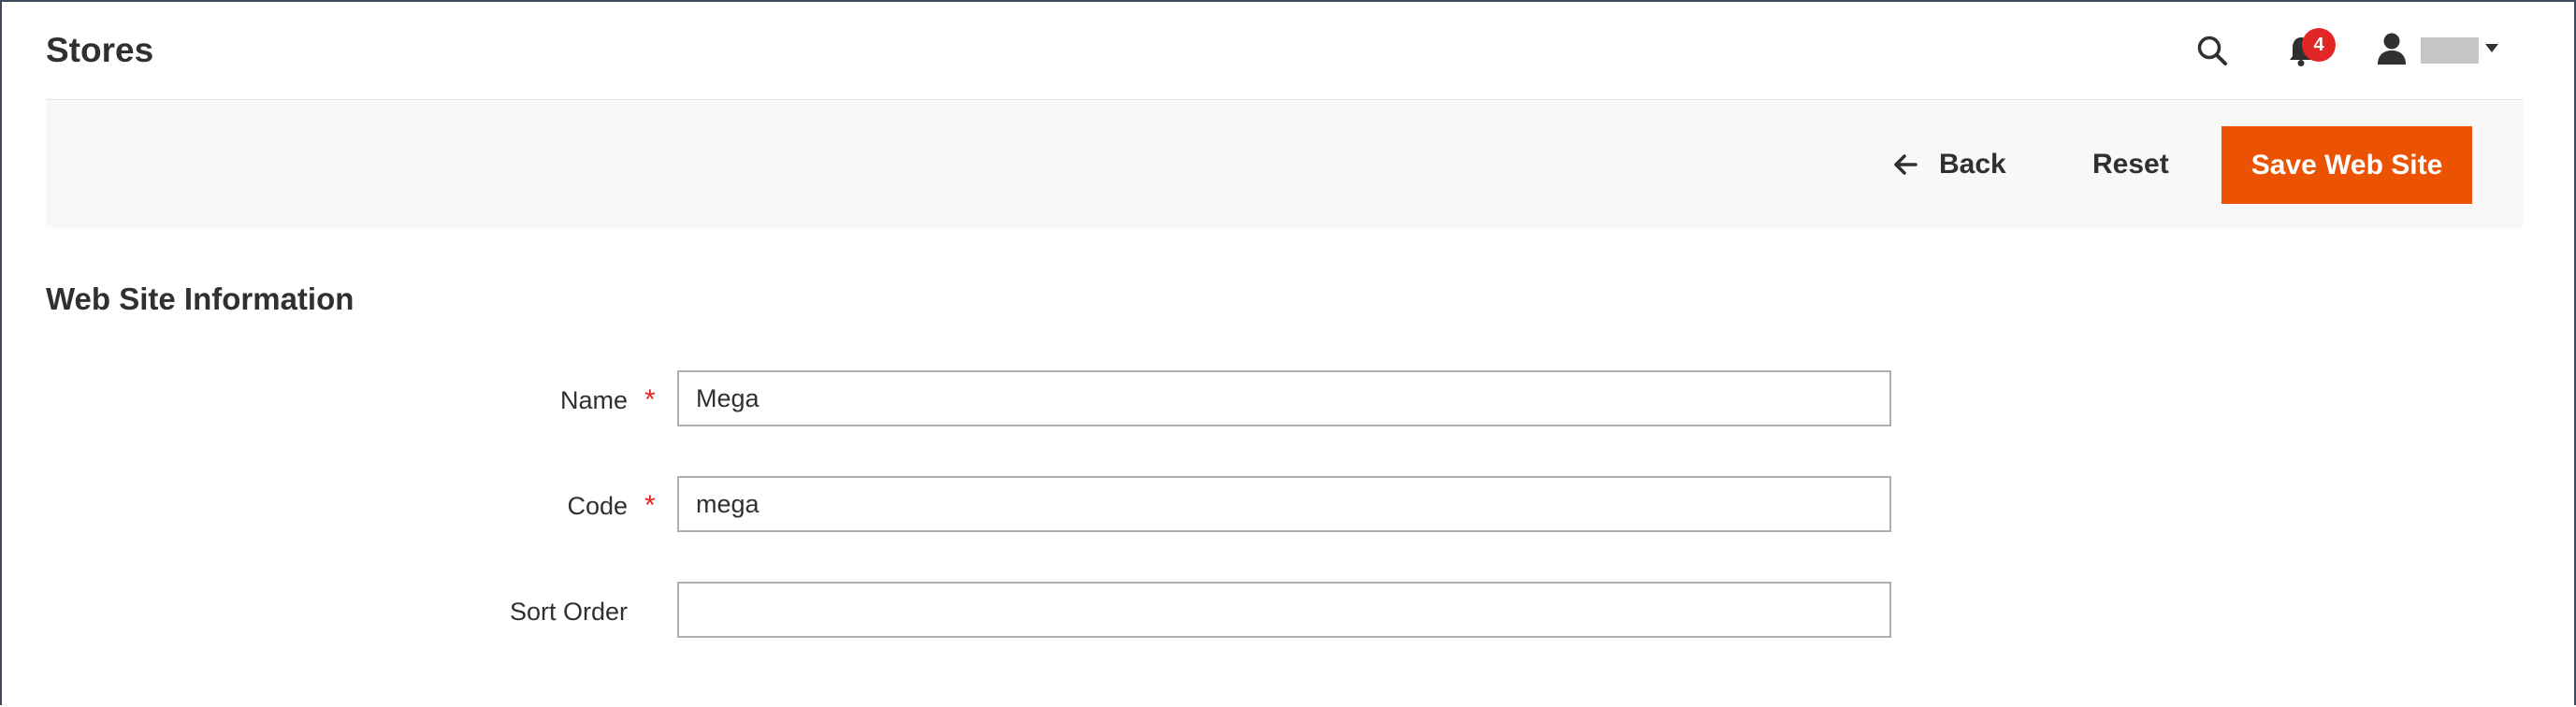 This screenshot has width=2576, height=707. Describe the element at coordinates (2130, 164) in the screenshot. I see `reset-button: Reset` at that location.